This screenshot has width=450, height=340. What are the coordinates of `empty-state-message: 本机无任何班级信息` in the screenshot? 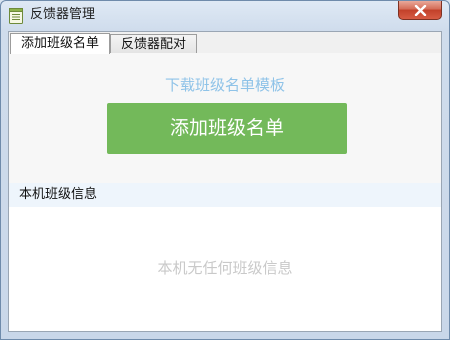 It's located at (225, 268).